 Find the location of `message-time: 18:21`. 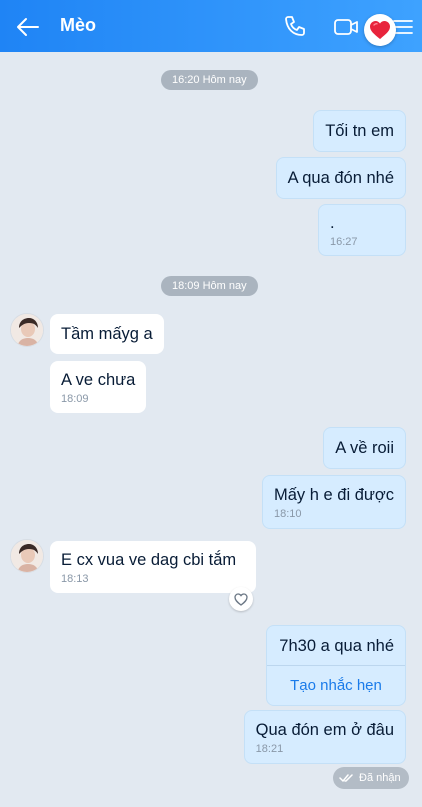

message-time: 18:21 is located at coordinates (269, 749).